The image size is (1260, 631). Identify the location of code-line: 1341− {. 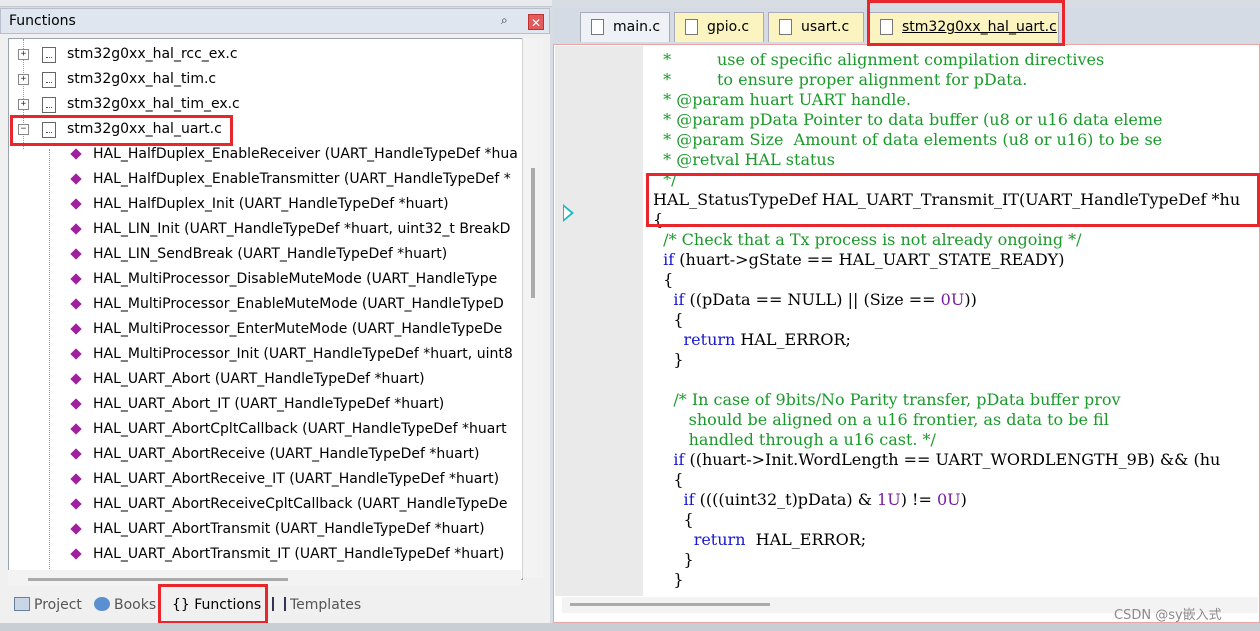
(955, 480).